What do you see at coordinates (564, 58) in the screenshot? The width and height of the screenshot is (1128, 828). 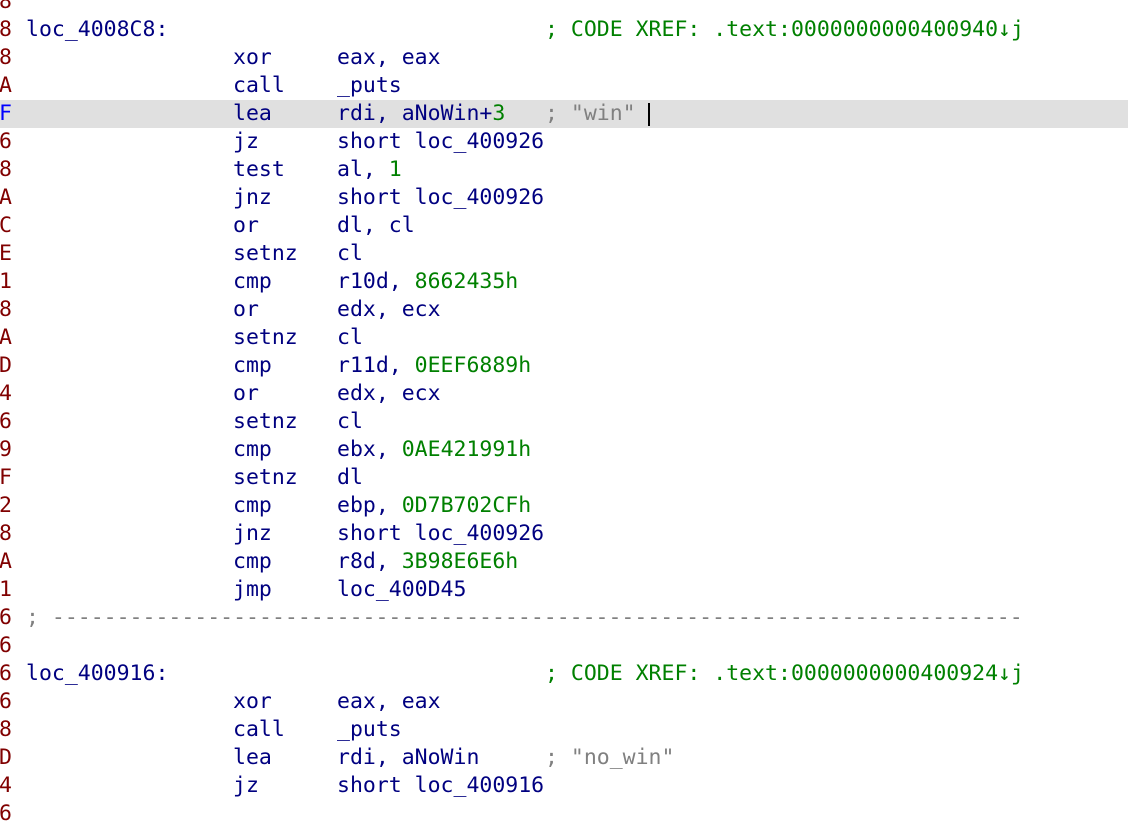 I see `instruction-line: 8 xor eax, eax` at bounding box center [564, 58].